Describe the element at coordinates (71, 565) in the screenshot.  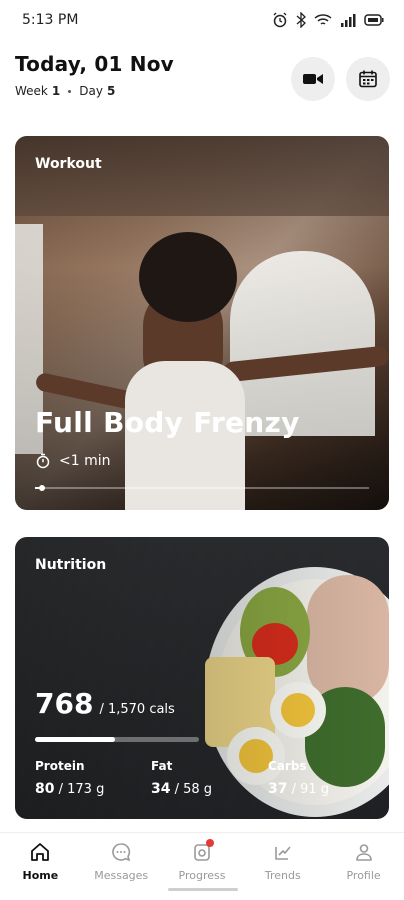
I see `nutrition-section-label: Nutrition` at that location.